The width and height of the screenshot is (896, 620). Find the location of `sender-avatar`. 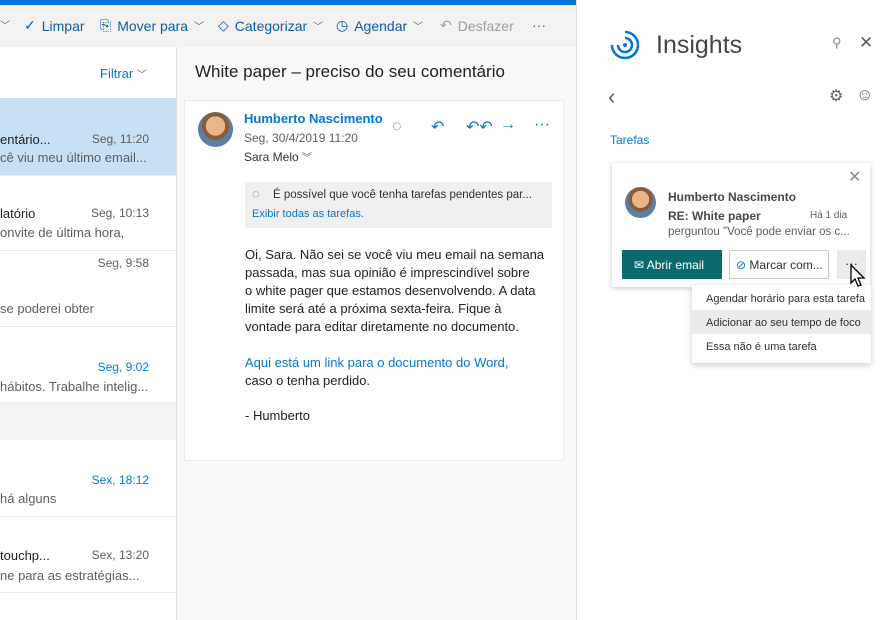

sender-avatar is located at coordinates (215, 129).